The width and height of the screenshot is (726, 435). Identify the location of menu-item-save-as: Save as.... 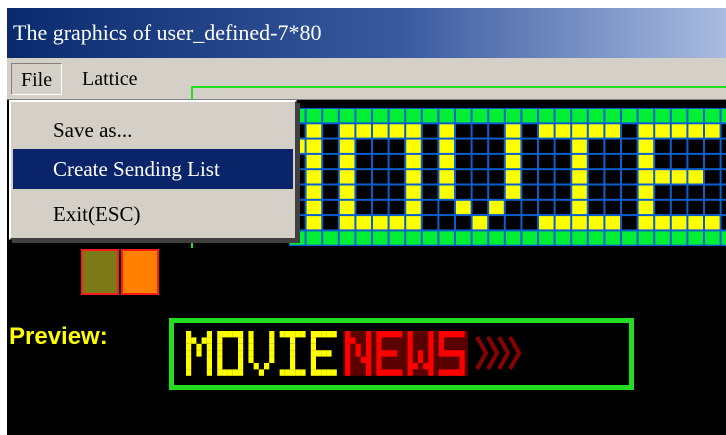
(153, 130).